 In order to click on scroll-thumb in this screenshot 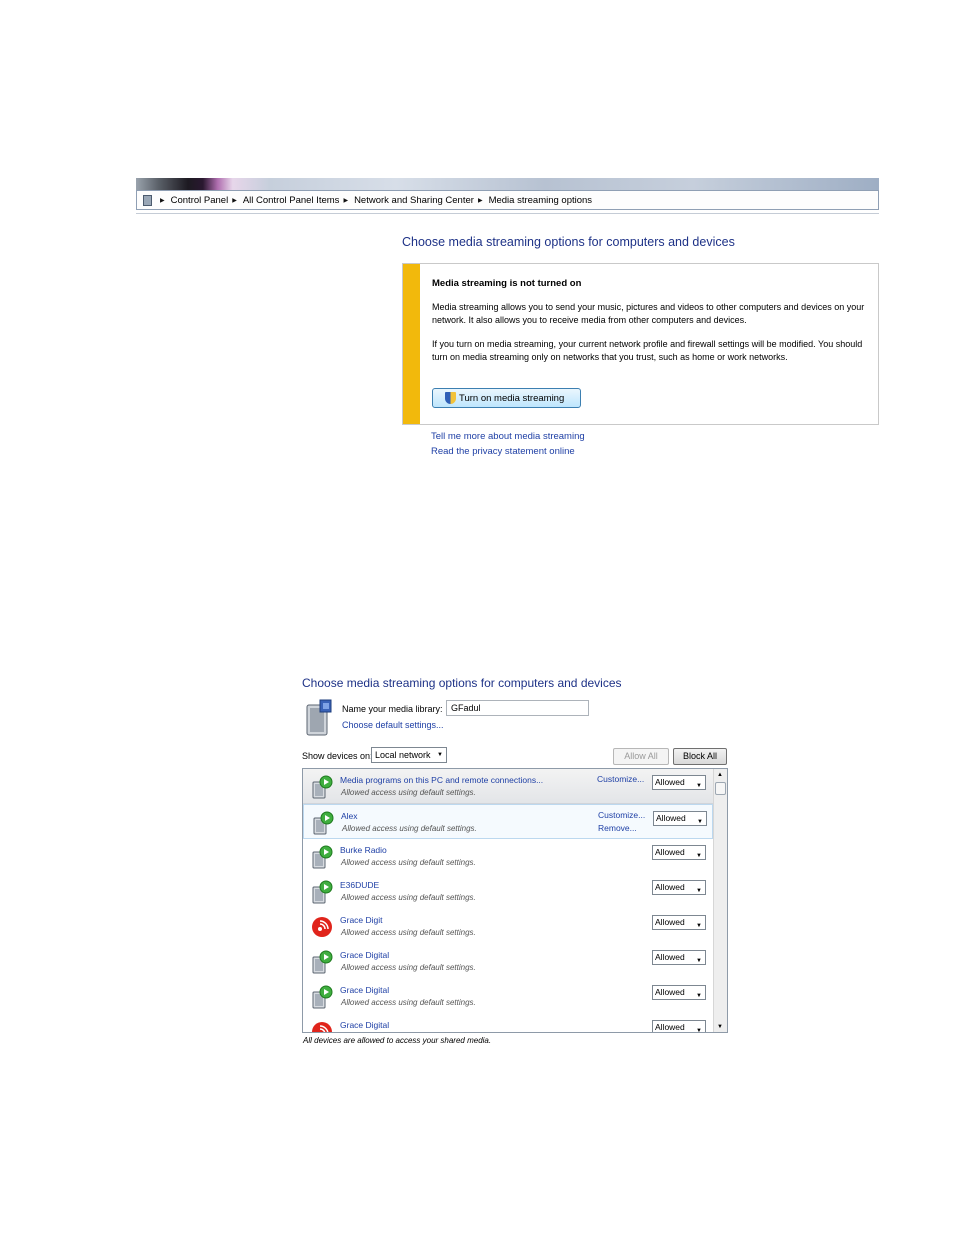, I will do `click(720, 788)`.